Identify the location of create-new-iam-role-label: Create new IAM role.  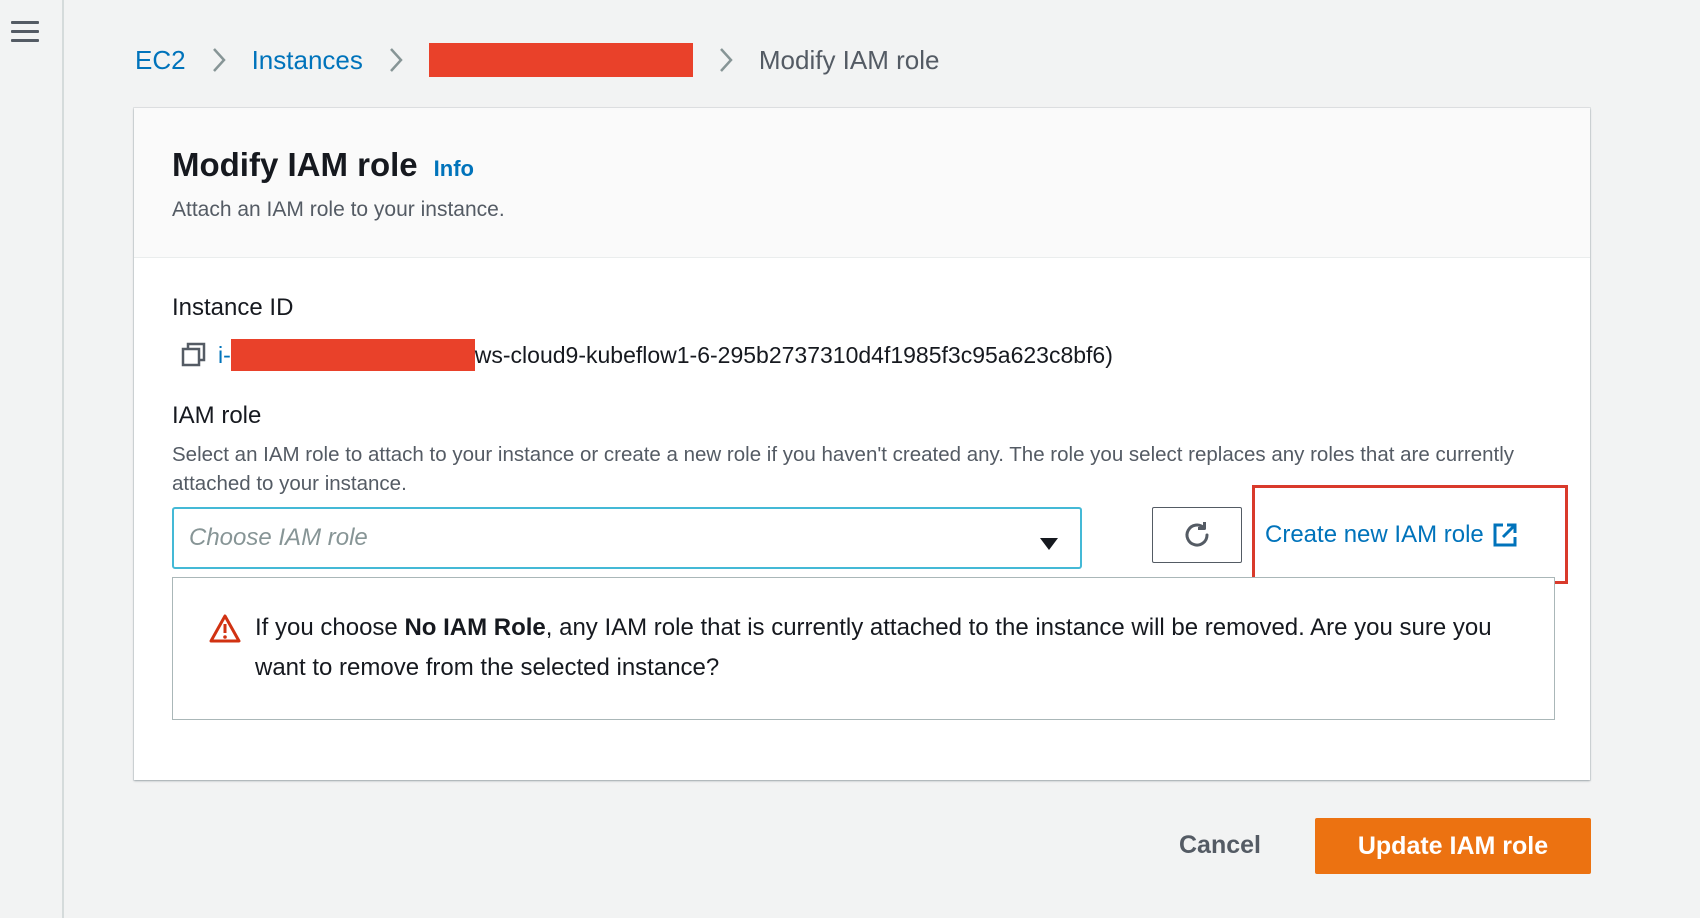
(1374, 534).